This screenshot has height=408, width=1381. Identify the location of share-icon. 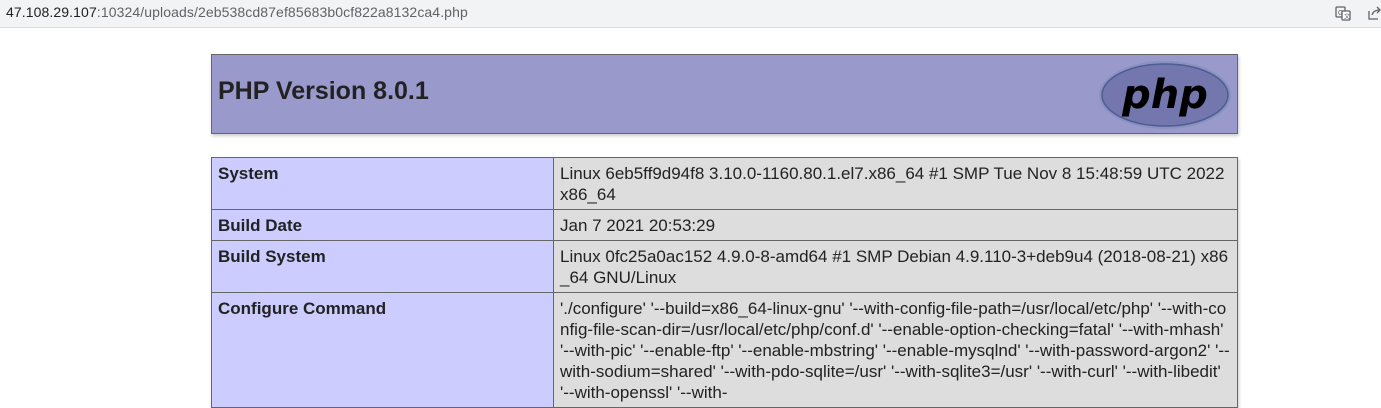
(1373, 13).